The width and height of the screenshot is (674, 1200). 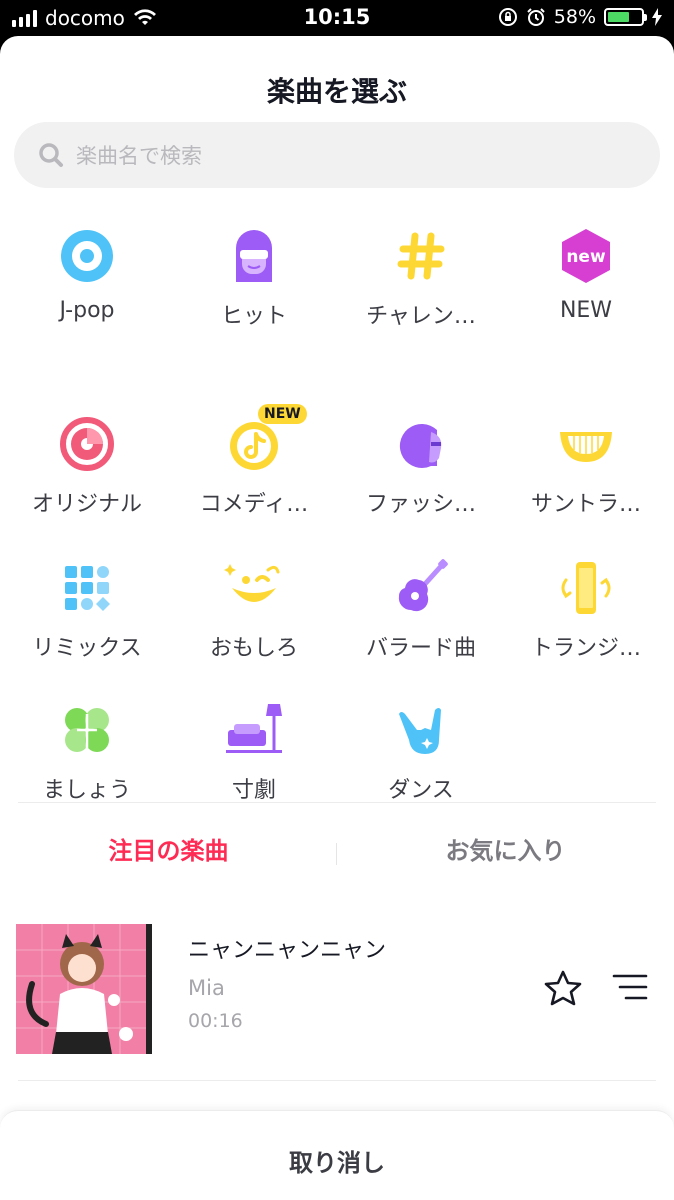 What do you see at coordinates (86, 504) in the screenshot?
I see `category-label: オリジナル` at bounding box center [86, 504].